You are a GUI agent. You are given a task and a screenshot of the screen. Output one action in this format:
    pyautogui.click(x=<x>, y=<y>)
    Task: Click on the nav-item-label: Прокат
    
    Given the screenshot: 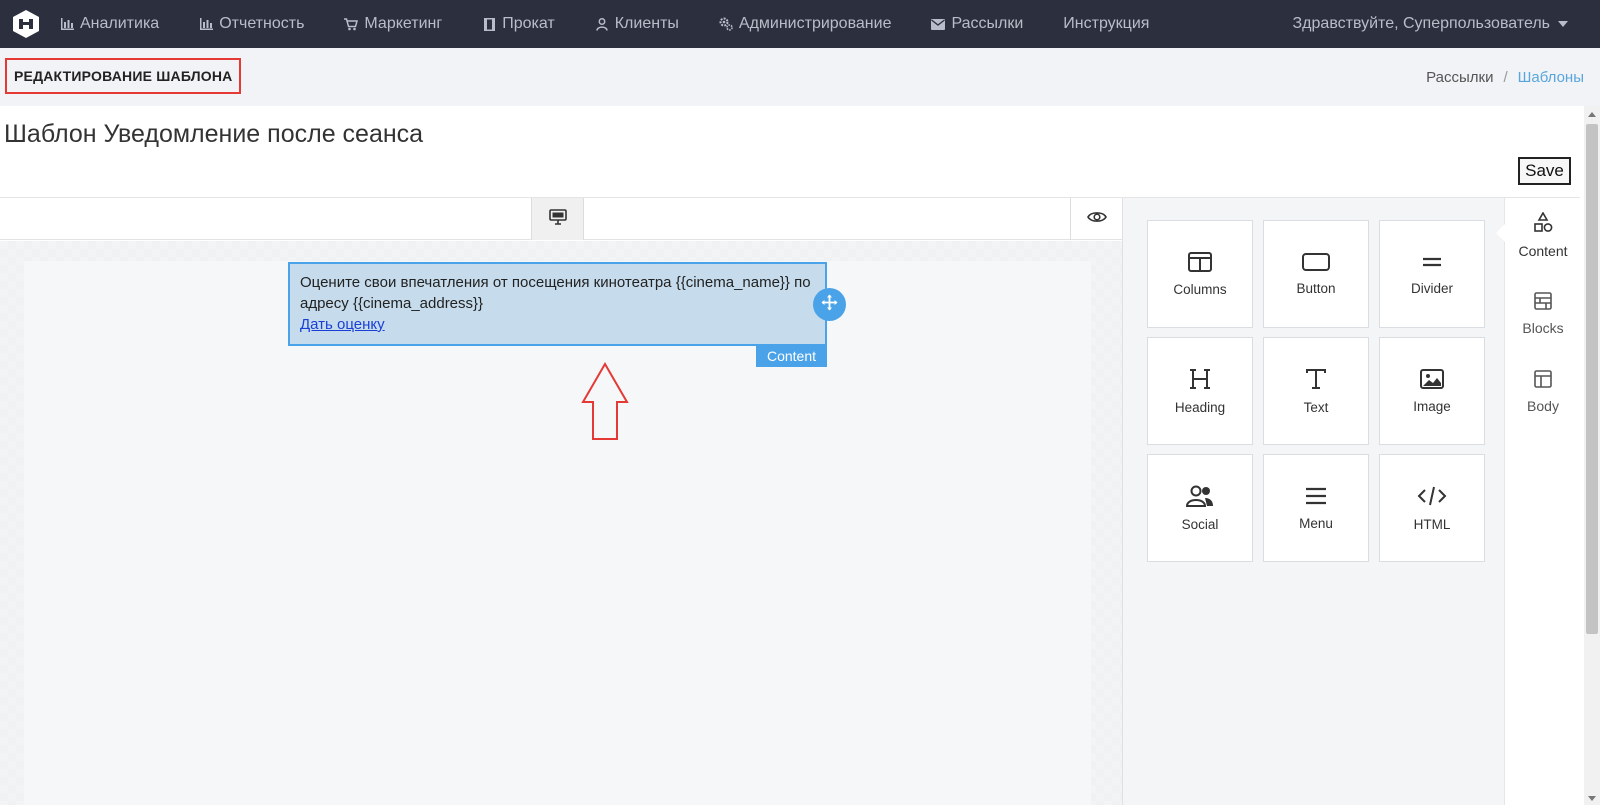 What is the action you would take?
    pyautogui.click(x=528, y=23)
    